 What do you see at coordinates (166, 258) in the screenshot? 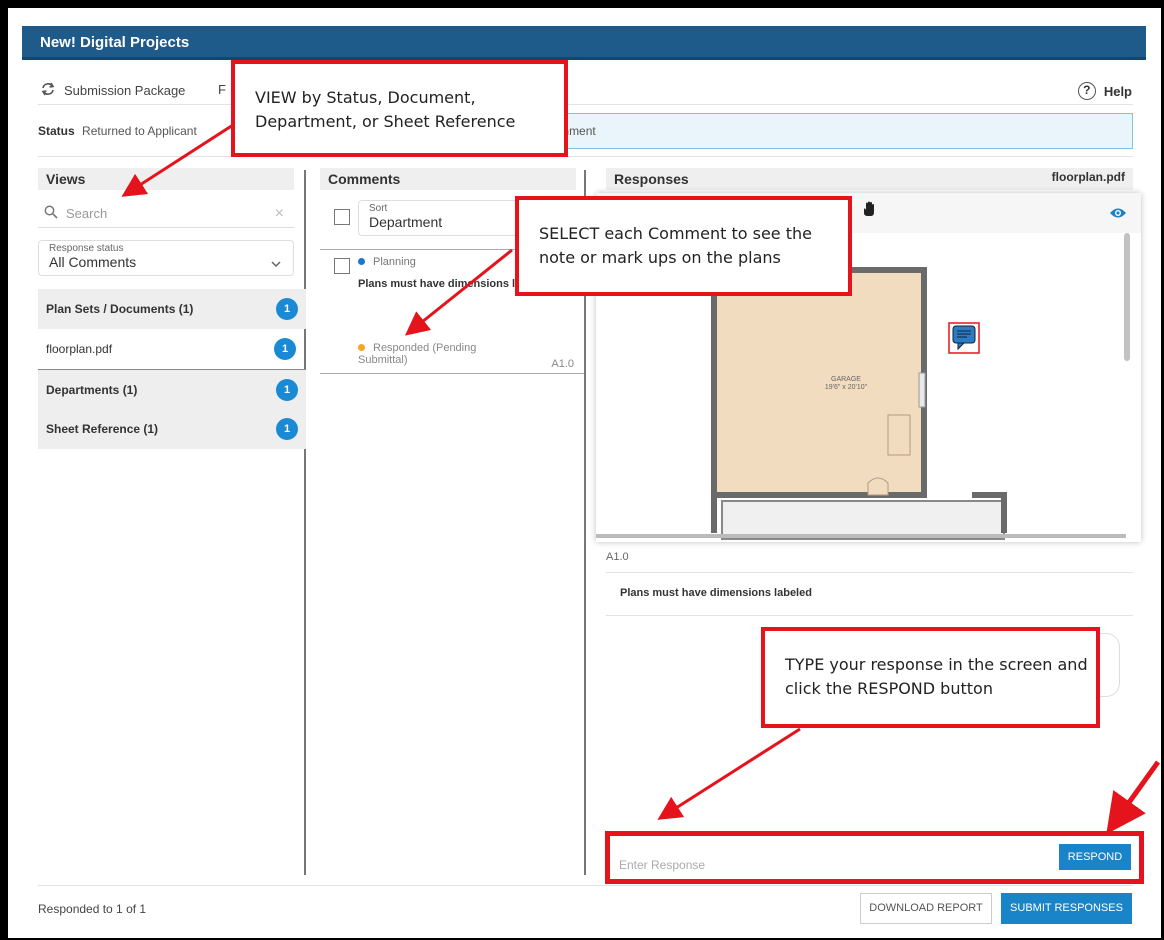
I see `response-status-select: Response status All Comments` at bounding box center [166, 258].